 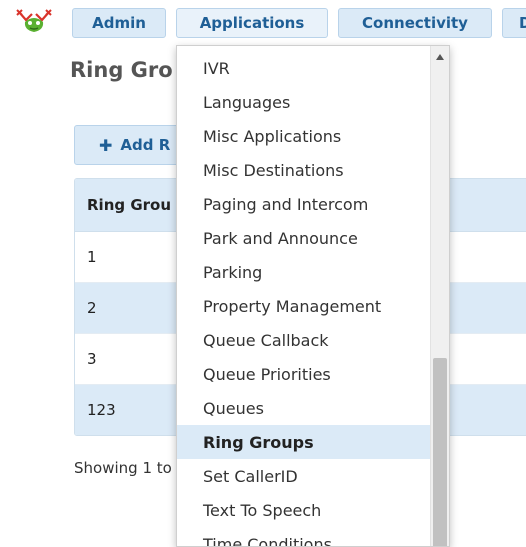 I want to click on menu-item-queue-priorities: Queue Priorities, so click(x=304, y=374).